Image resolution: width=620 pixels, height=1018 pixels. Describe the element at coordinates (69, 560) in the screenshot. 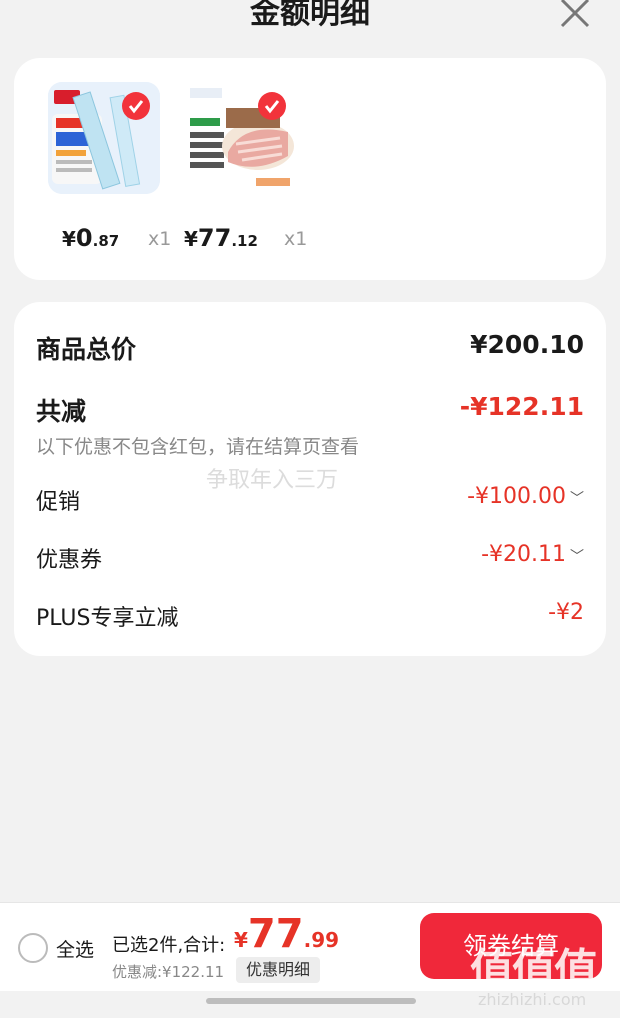

I see `coupon-label: 优惠券` at that location.